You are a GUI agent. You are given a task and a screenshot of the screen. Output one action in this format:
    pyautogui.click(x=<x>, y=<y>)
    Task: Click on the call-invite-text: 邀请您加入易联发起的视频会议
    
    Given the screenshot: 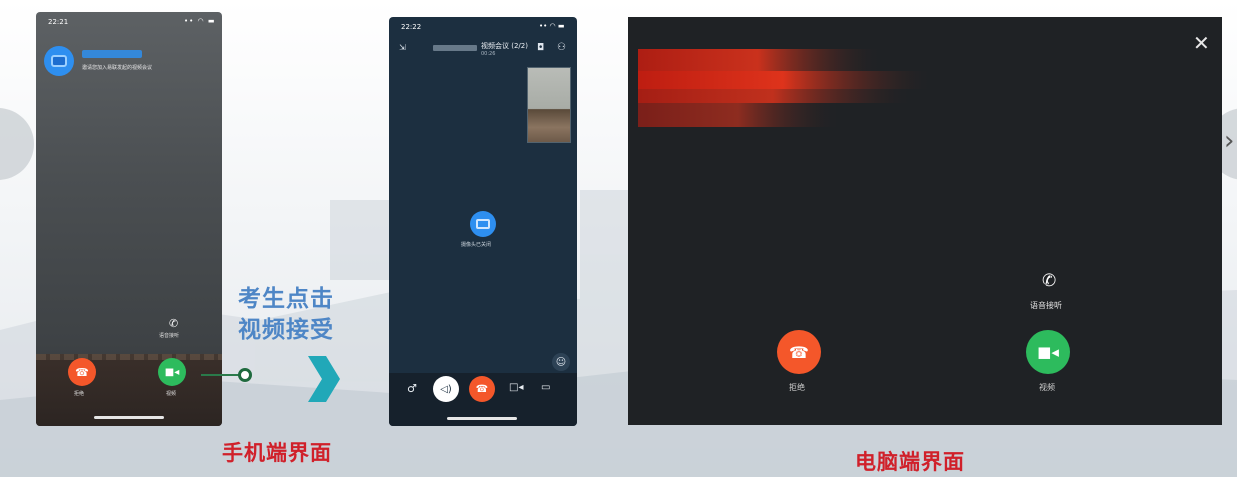 What is the action you would take?
    pyautogui.click(x=117, y=68)
    